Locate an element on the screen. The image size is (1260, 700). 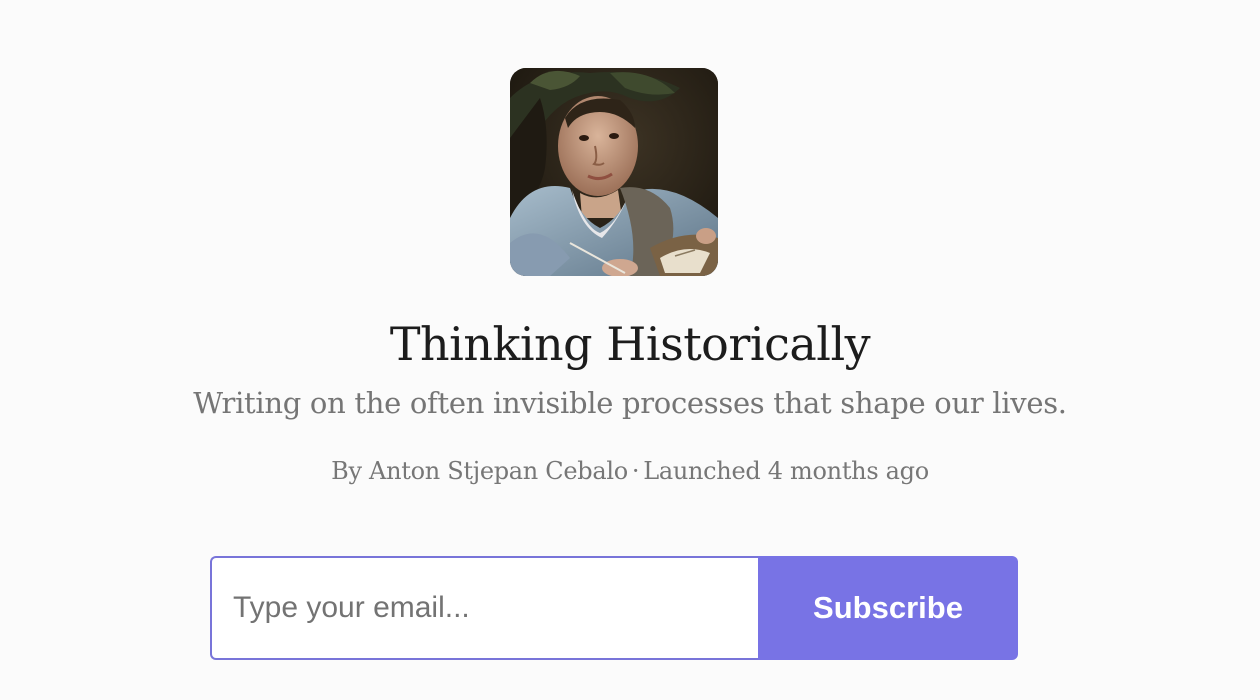
publication-title: Thinking Historically is located at coordinates (630, 344).